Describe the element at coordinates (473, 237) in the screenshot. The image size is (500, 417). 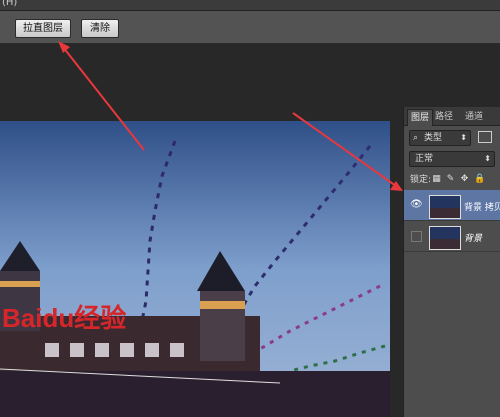
I see `layer-name: 背景` at that location.